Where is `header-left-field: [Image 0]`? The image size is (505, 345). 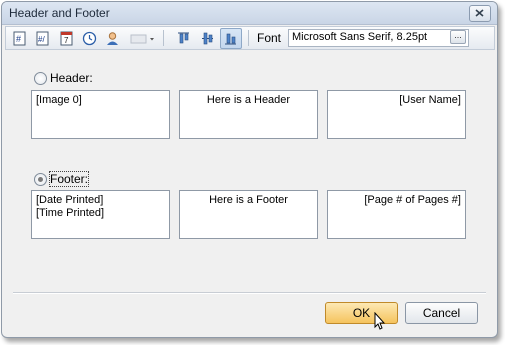 header-left-field: [Image 0] is located at coordinates (100, 114).